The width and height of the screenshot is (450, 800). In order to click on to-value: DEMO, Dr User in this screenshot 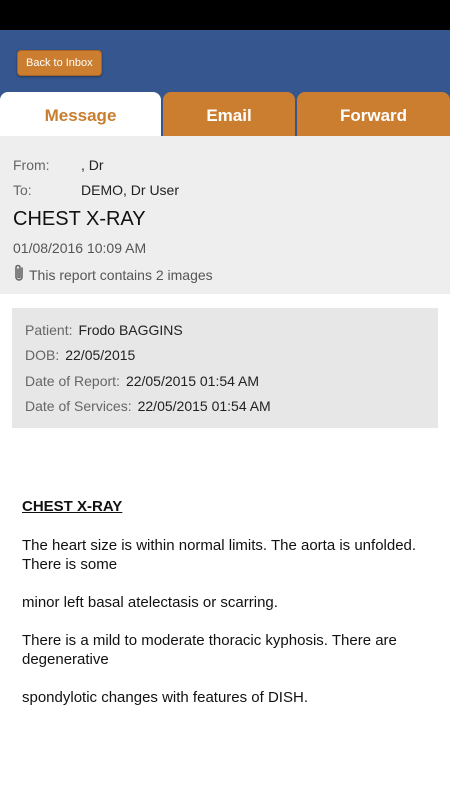, I will do `click(130, 190)`.